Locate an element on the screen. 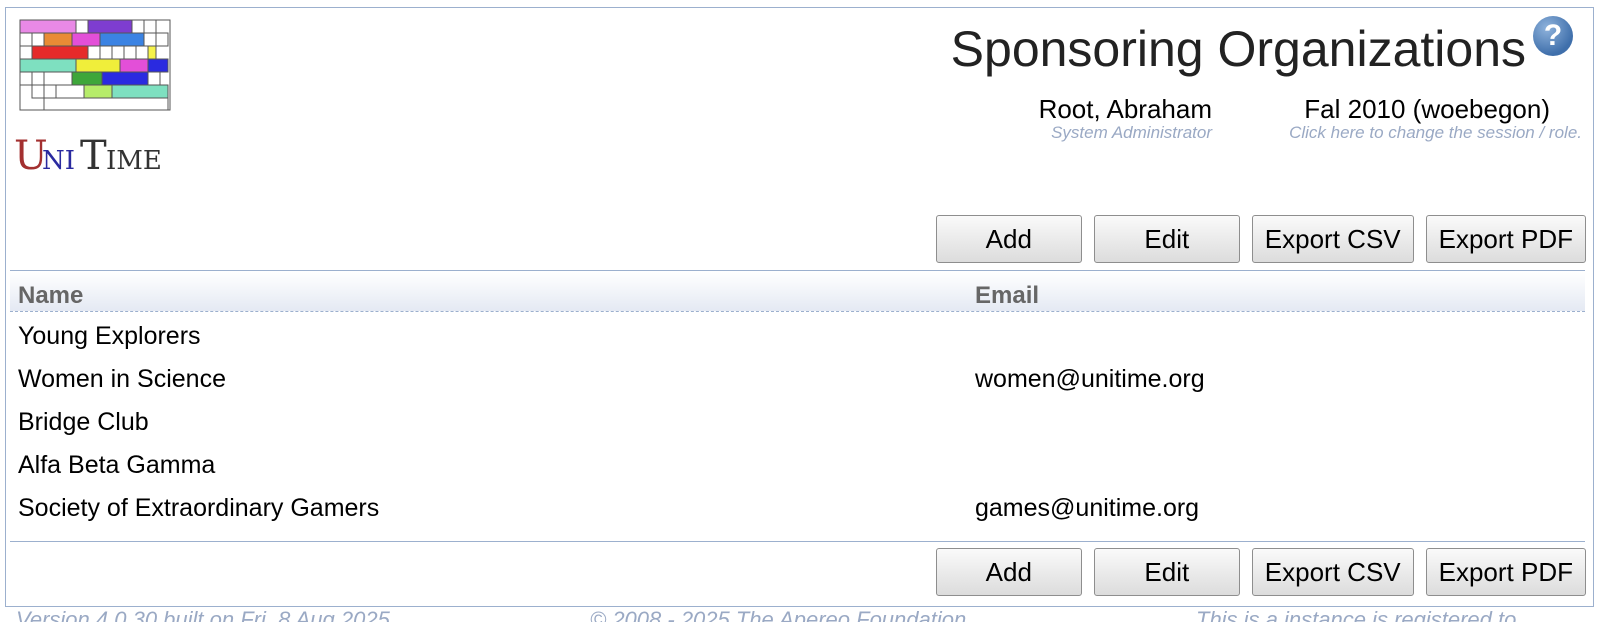  copyright-text: © 2008 - 2025 The Apereo Foundation is located at coordinates (778, 616).